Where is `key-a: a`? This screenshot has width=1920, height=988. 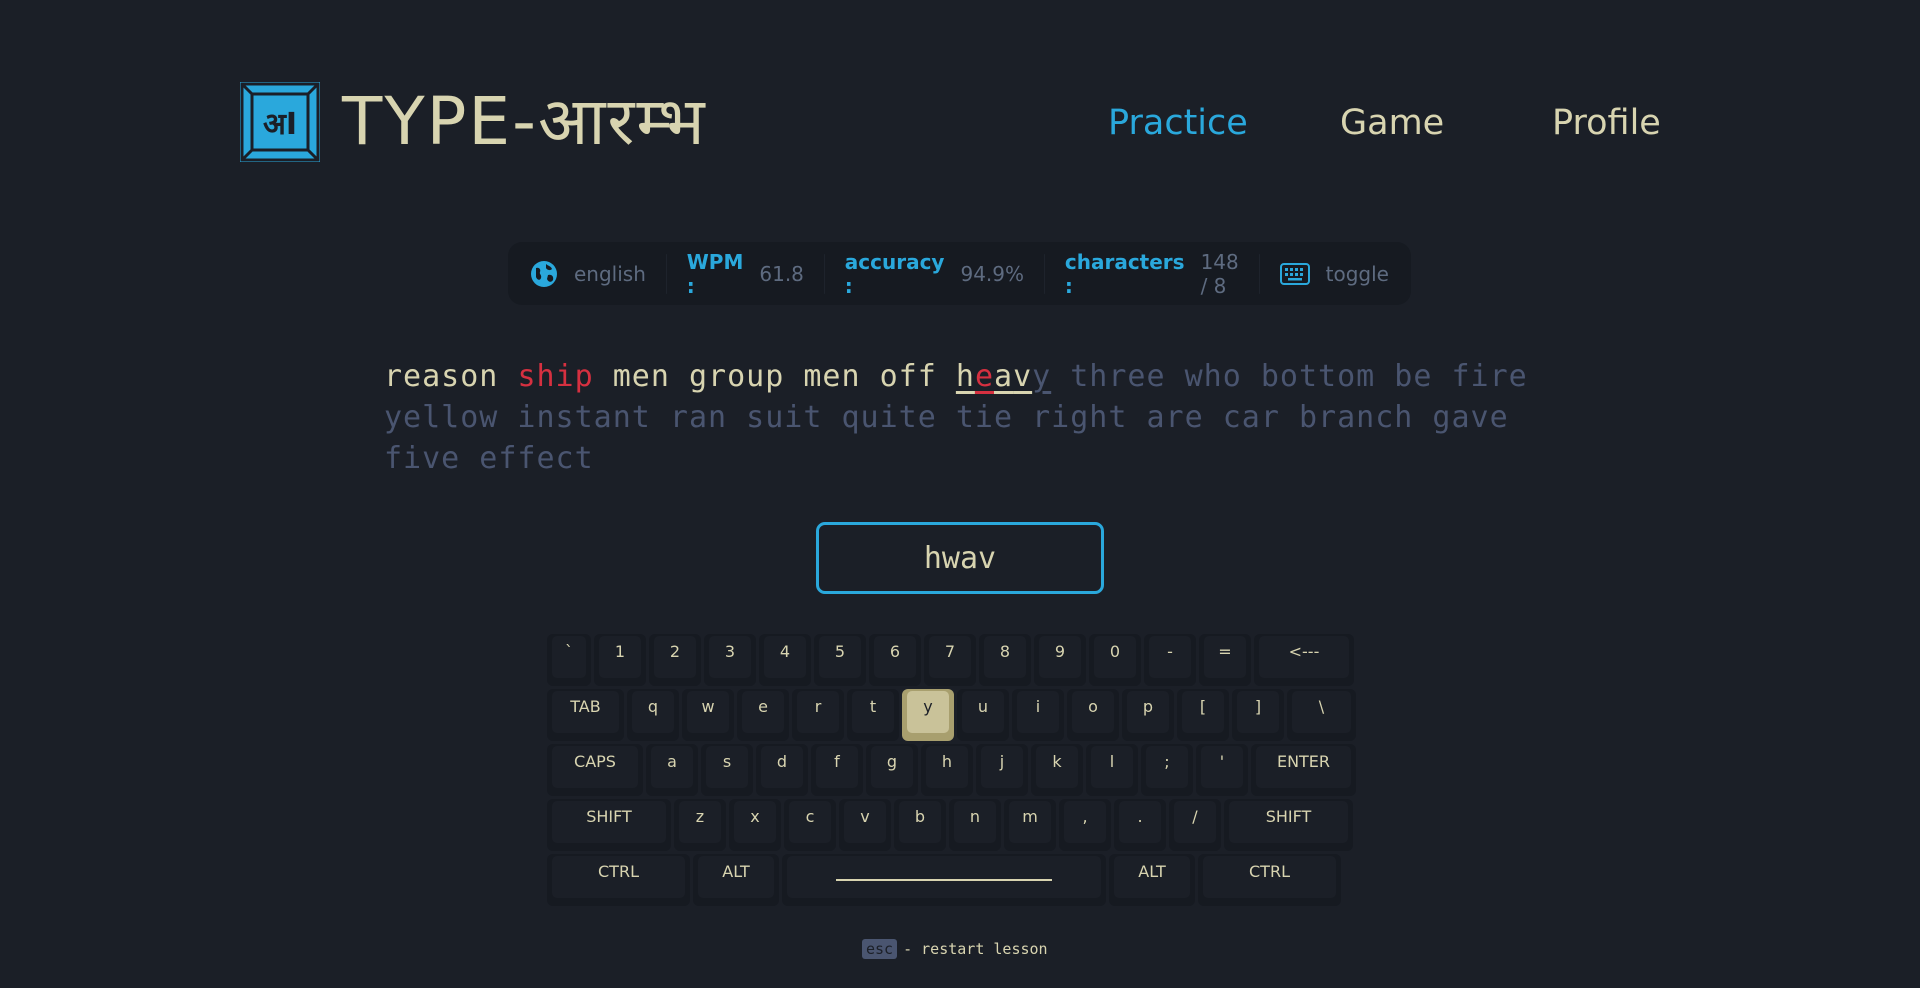
key-a: a is located at coordinates (672, 770).